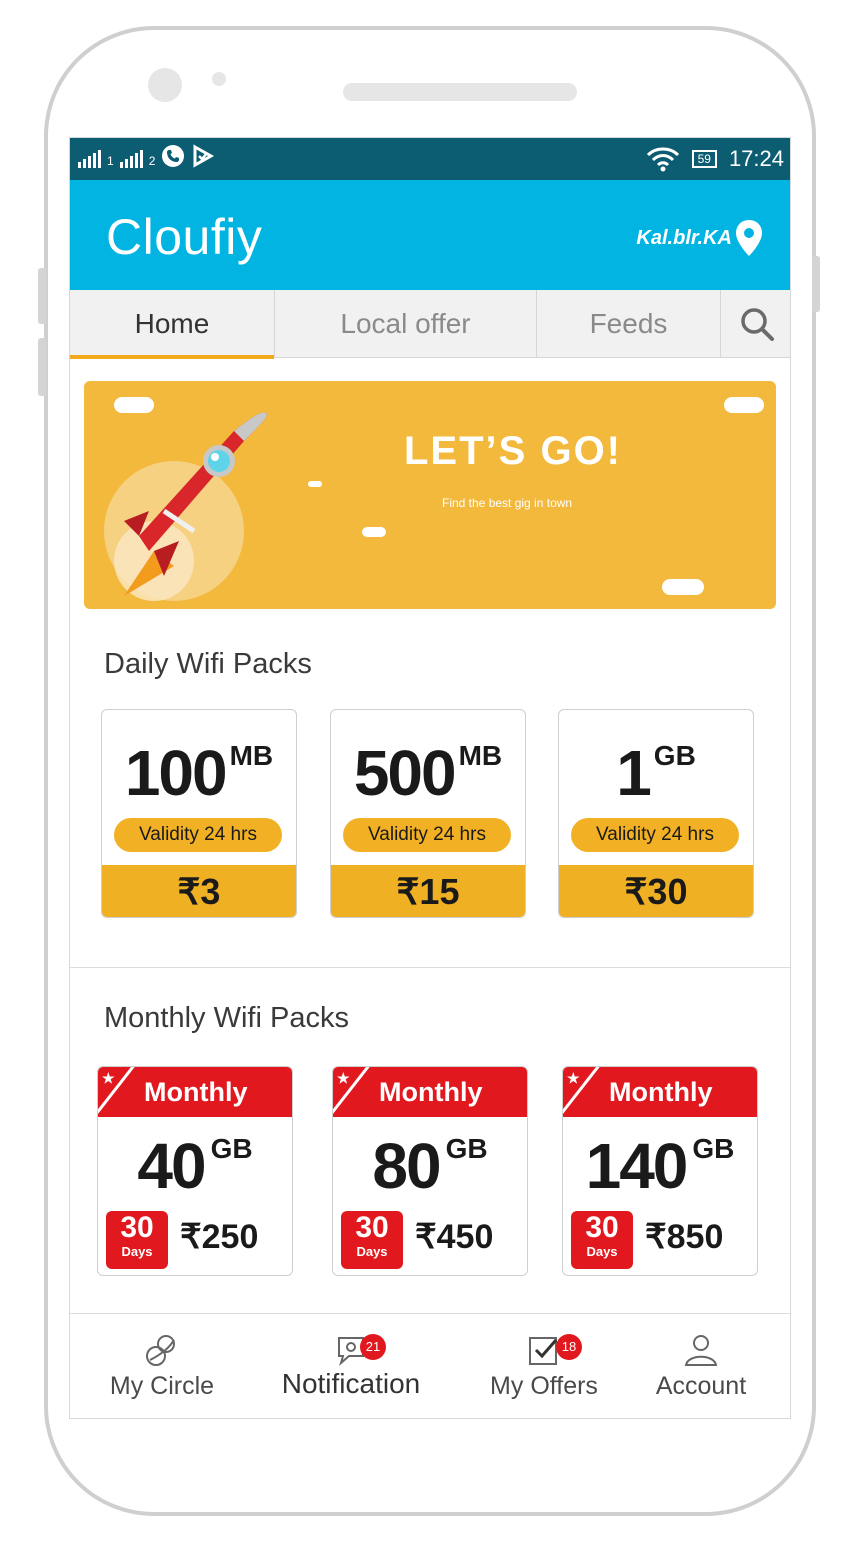  Describe the element at coordinates (701, 1386) in the screenshot. I see `nav-label: Account` at that location.